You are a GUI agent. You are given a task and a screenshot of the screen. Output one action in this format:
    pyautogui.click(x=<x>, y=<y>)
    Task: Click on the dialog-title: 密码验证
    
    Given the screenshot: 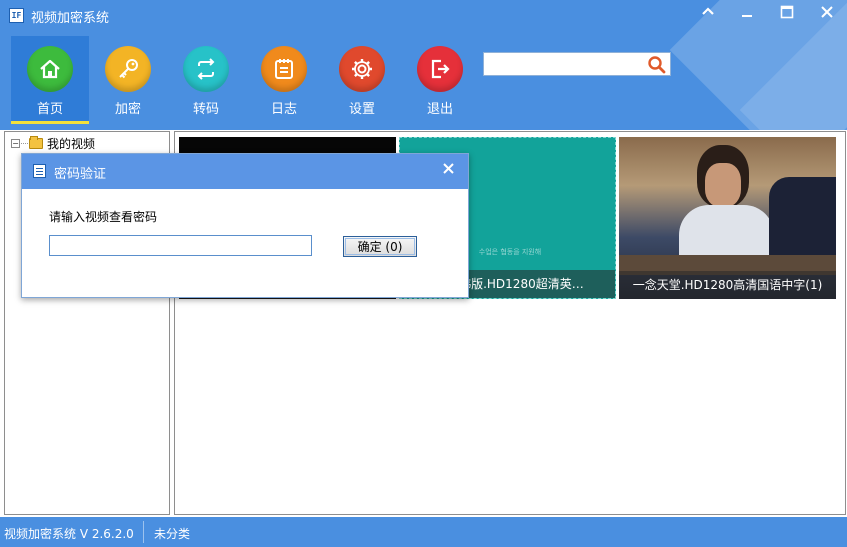 What is the action you would take?
    pyautogui.click(x=80, y=174)
    